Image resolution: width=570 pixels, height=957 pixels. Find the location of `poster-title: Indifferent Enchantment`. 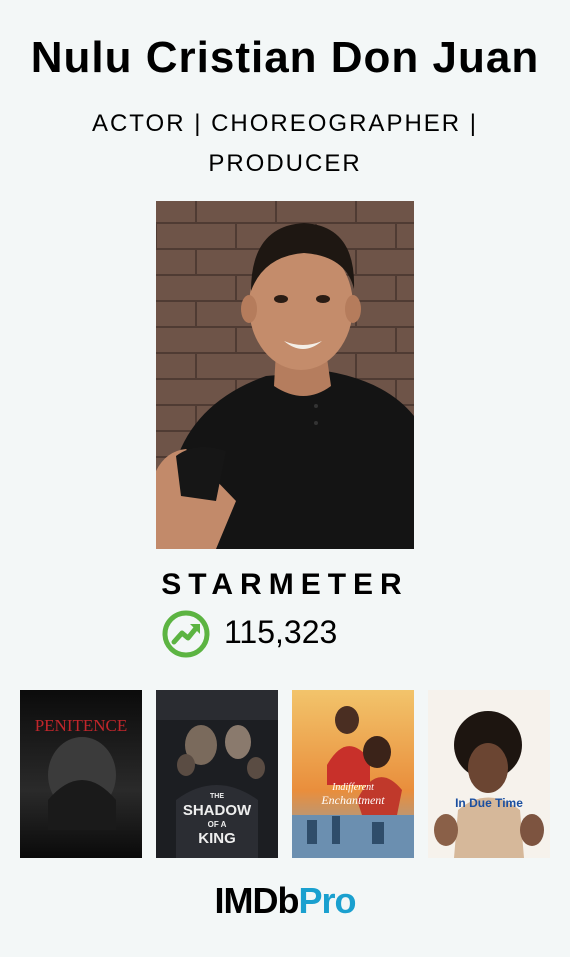

poster-title: Indifferent Enchantment is located at coordinates (353, 794).